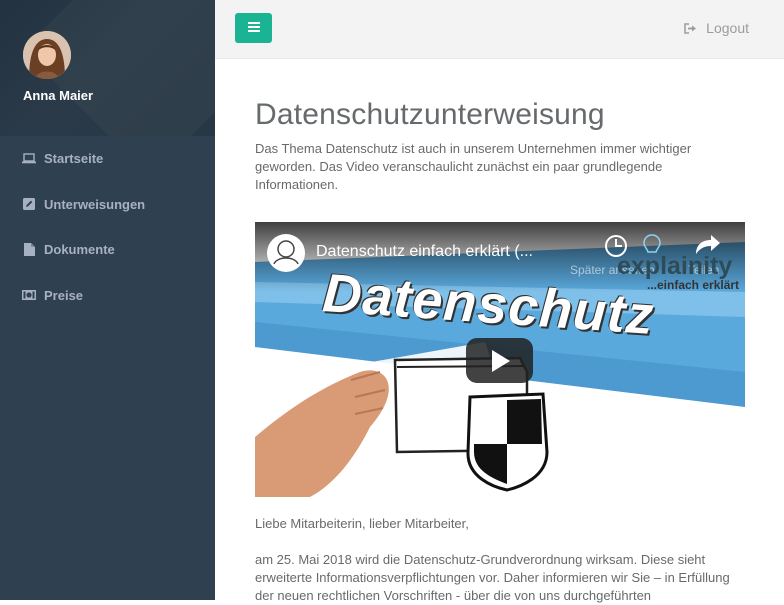 This screenshot has width=784, height=605. I want to click on sign-out-icon, so click(690, 28).